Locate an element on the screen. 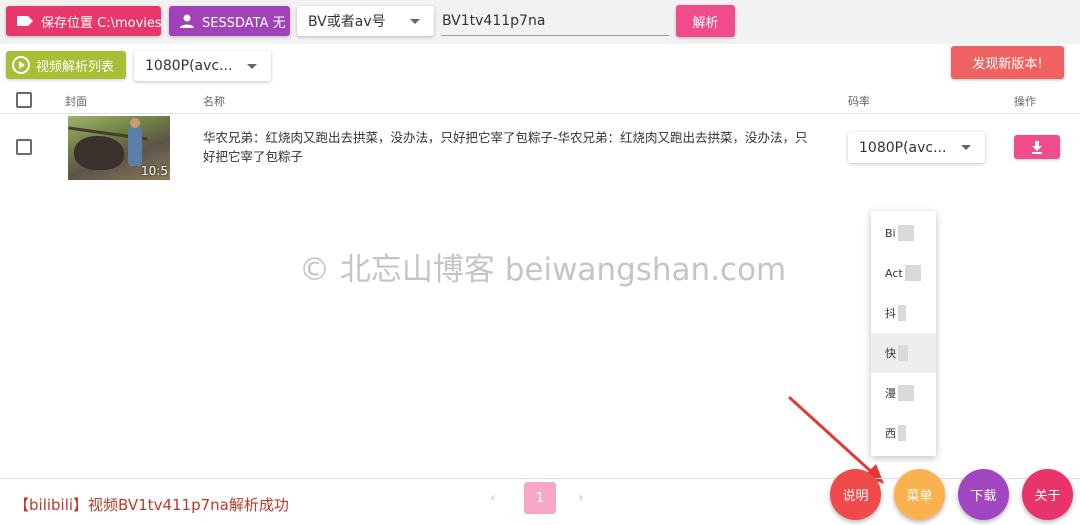  menu-item-label: 抖 is located at coordinates (890, 313).